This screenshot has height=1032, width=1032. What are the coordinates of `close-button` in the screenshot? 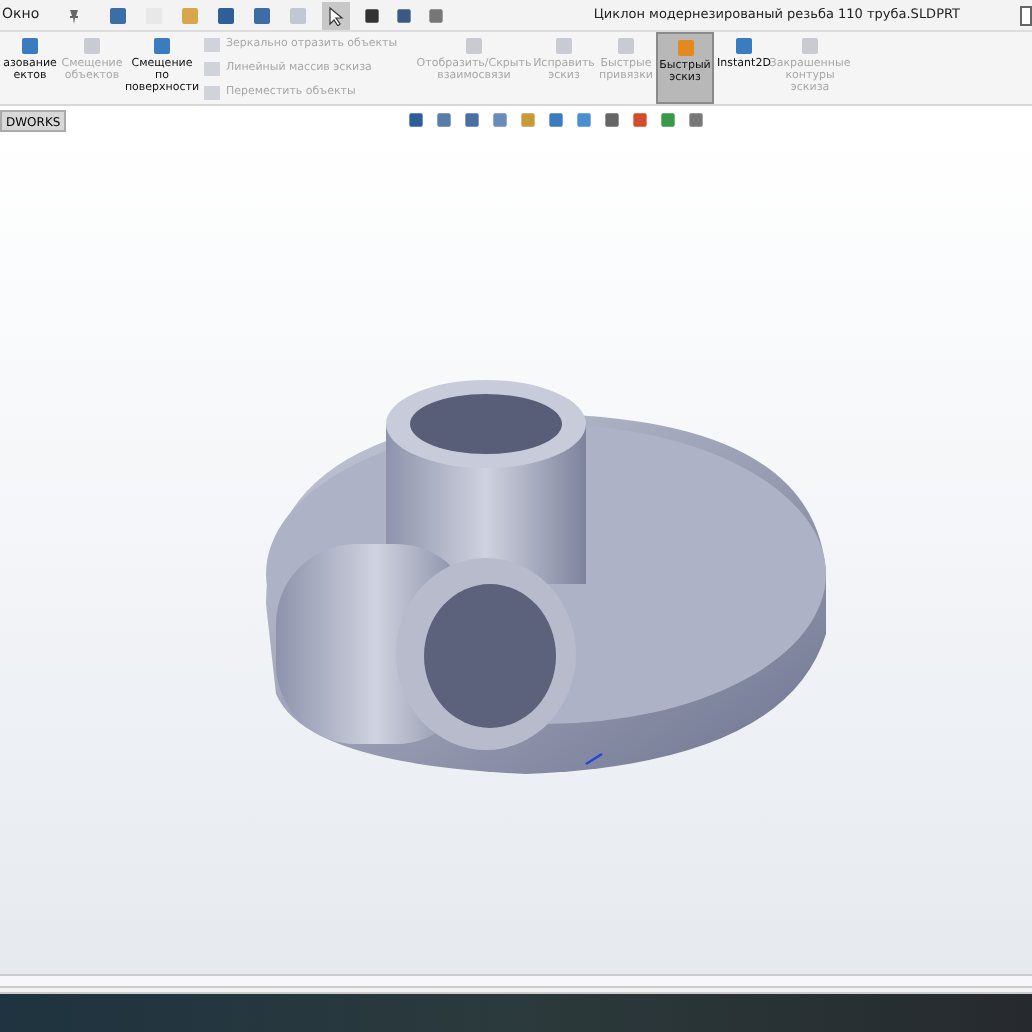 It's located at (1026, 15).